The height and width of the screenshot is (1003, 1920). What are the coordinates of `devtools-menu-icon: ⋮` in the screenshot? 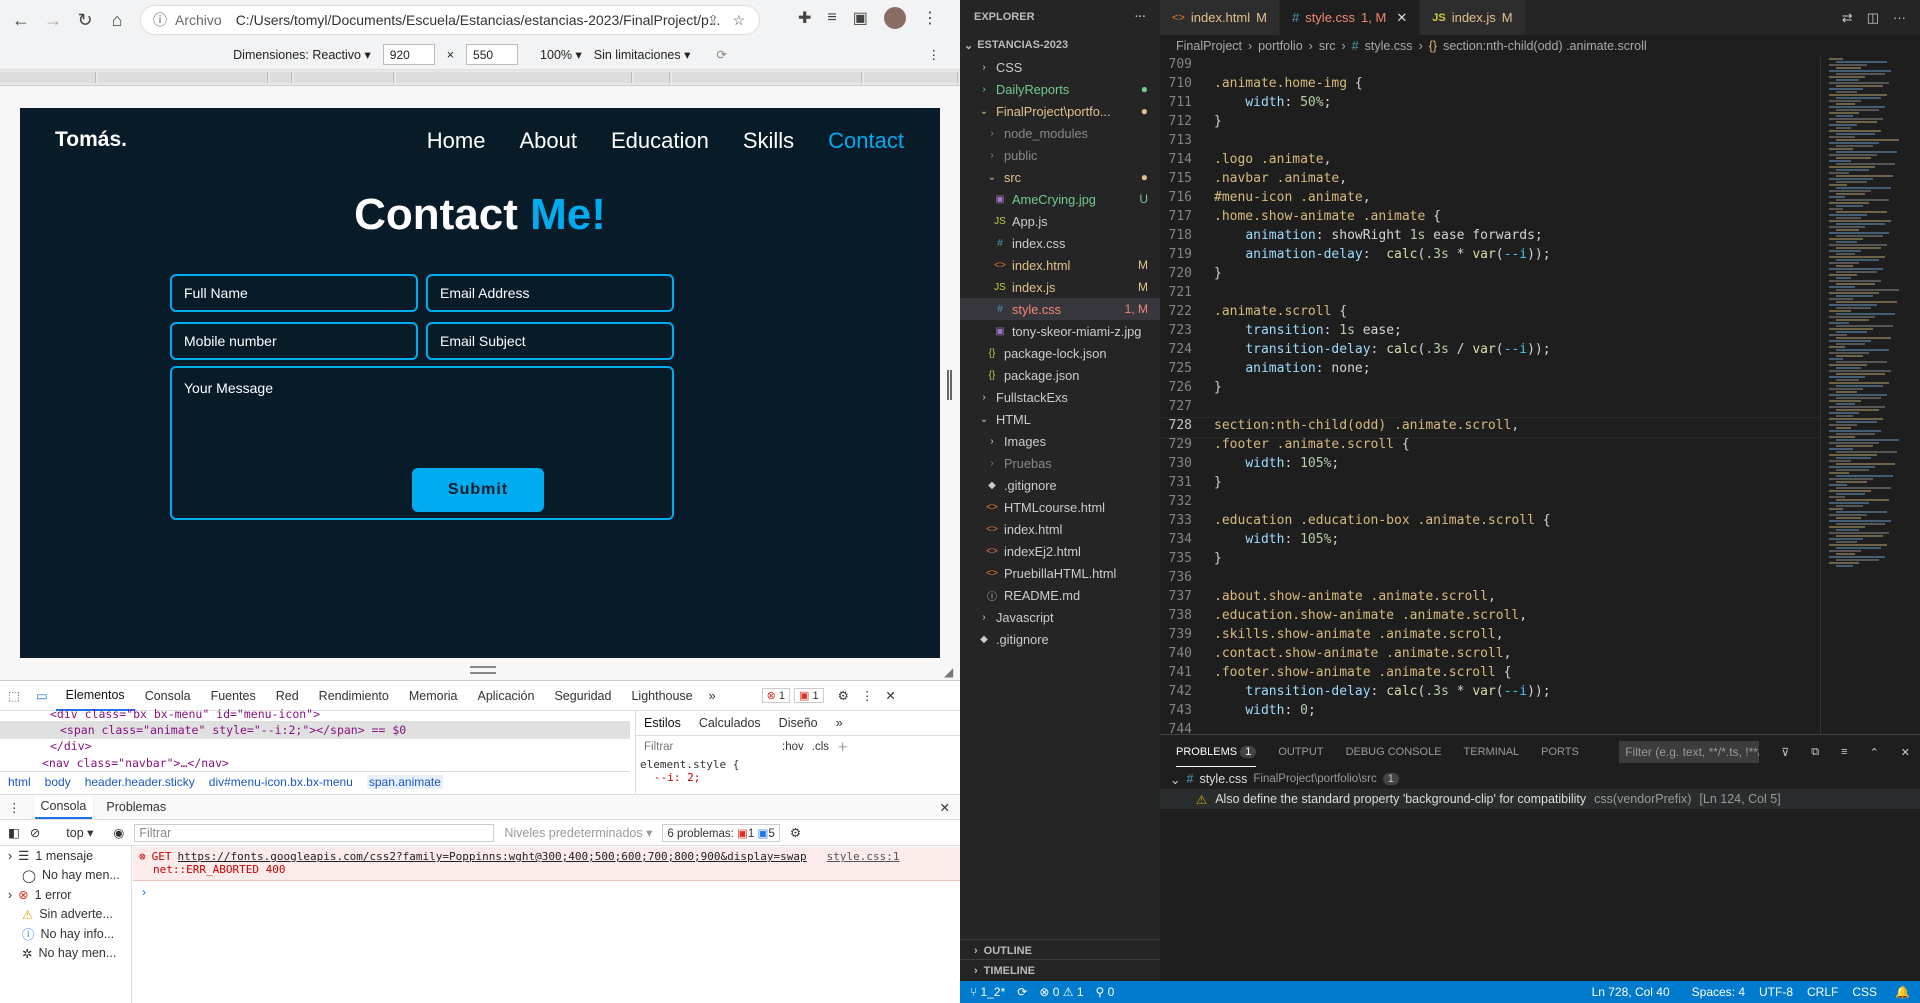 It's located at (867, 695).